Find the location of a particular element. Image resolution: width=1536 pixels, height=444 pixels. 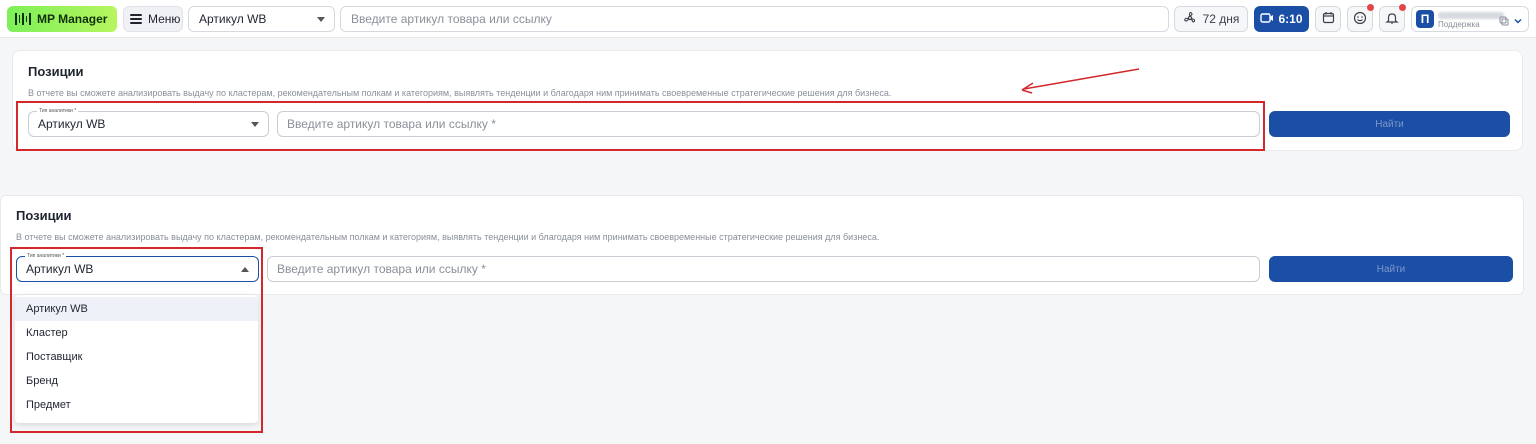

video-timer-button: 6:10 is located at coordinates (1281, 19).